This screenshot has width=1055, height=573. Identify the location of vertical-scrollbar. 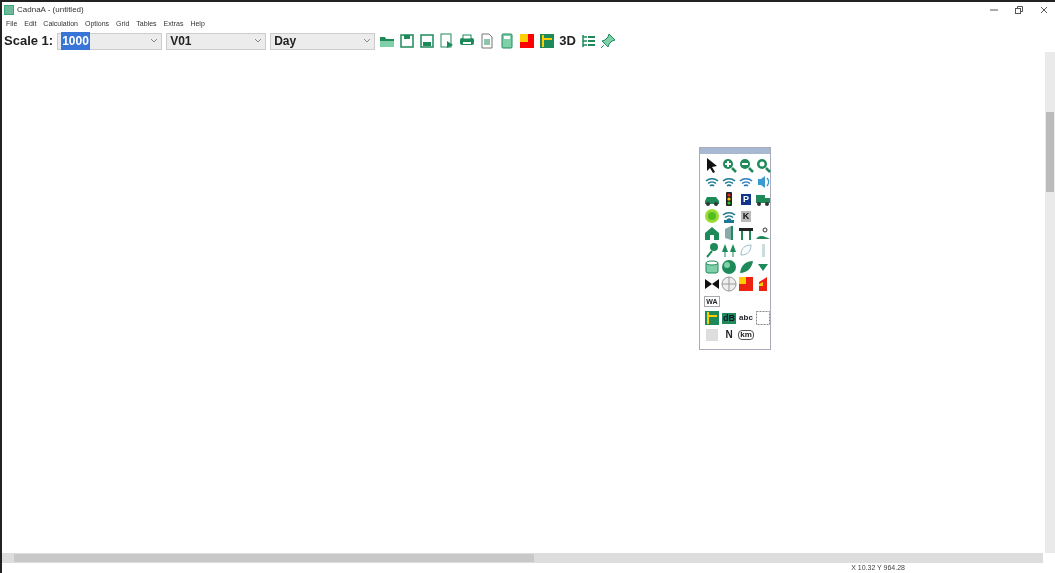
(1050, 302).